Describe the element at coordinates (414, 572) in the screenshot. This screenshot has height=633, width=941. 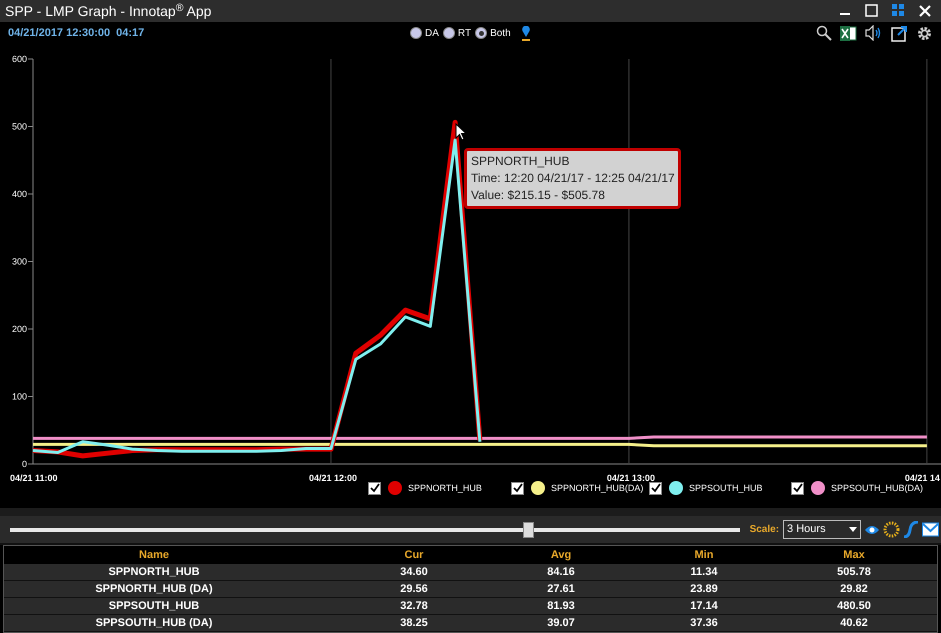
I see `table-cell-text: 34.60` at that location.